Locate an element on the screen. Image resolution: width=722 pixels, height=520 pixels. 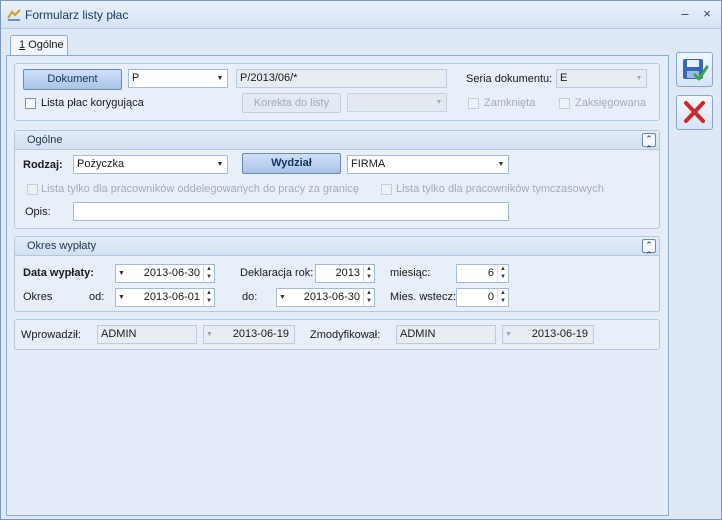
okres-title: Okres wypłaty is located at coordinates (62, 246).